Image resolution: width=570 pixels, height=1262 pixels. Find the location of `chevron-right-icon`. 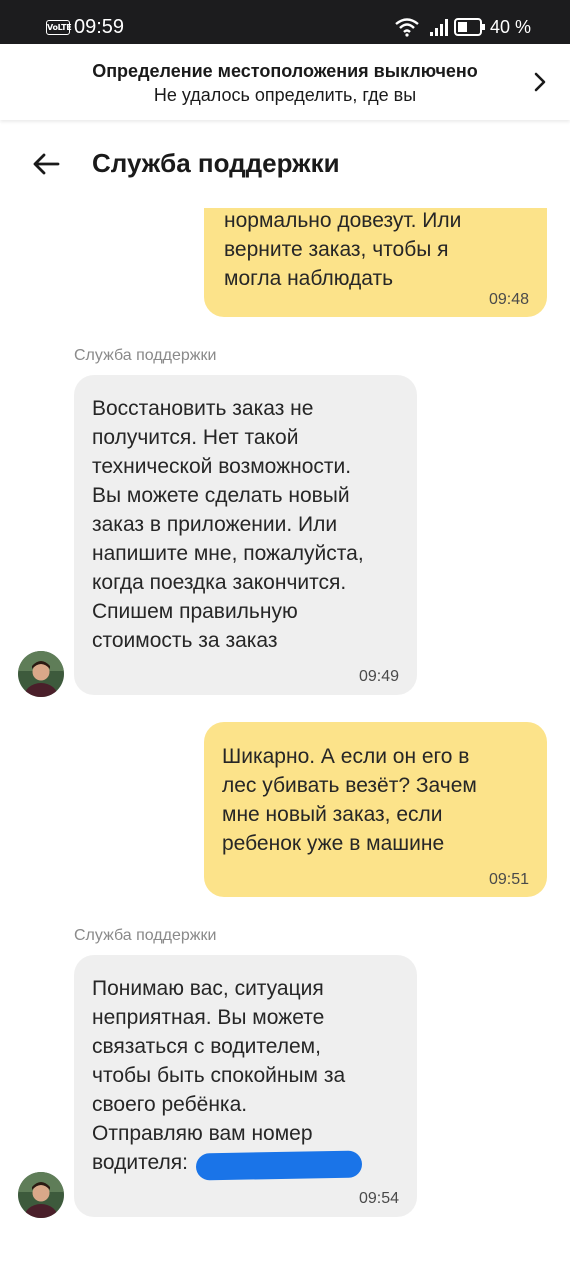

chevron-right-icon is located at coordinates (540, 82).